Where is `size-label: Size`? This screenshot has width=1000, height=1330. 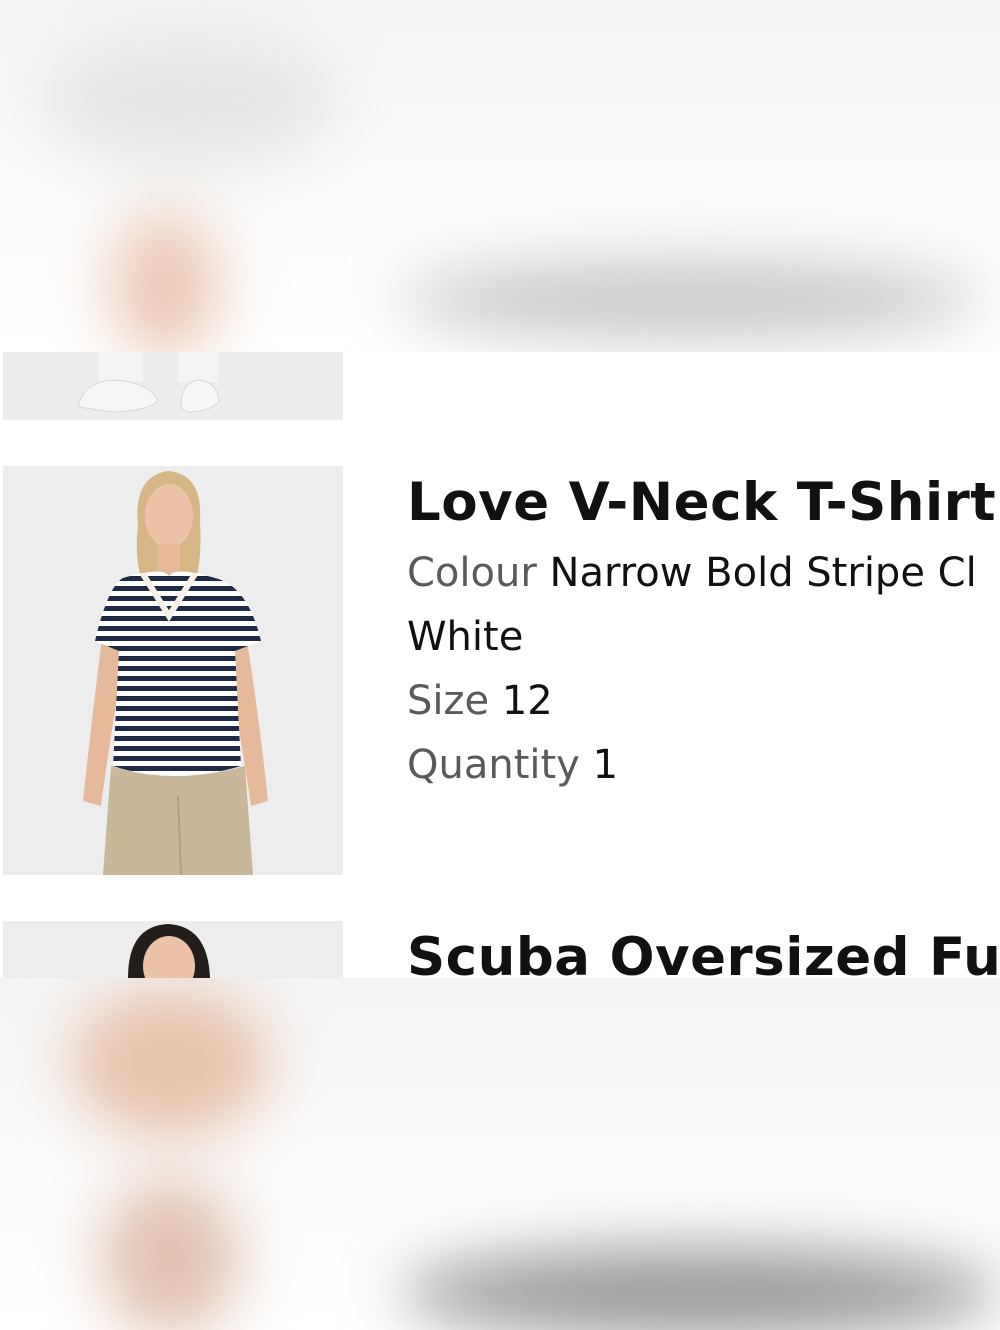 size-label: Size is located at coordinates (448, 701).